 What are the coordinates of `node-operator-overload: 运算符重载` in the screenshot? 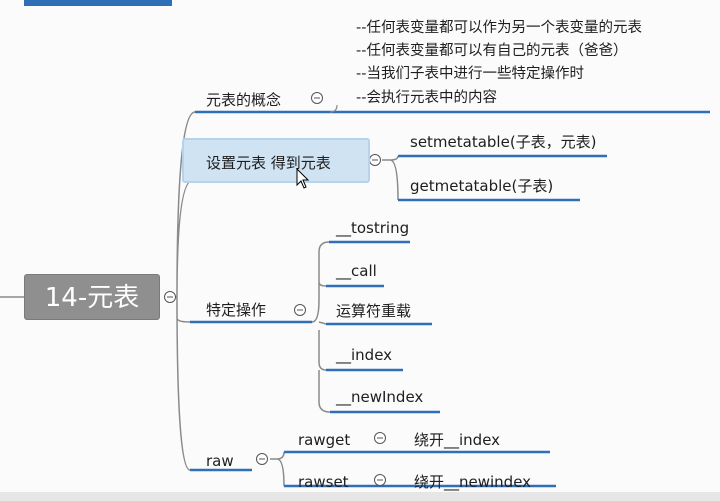 It's located at (373, 311).